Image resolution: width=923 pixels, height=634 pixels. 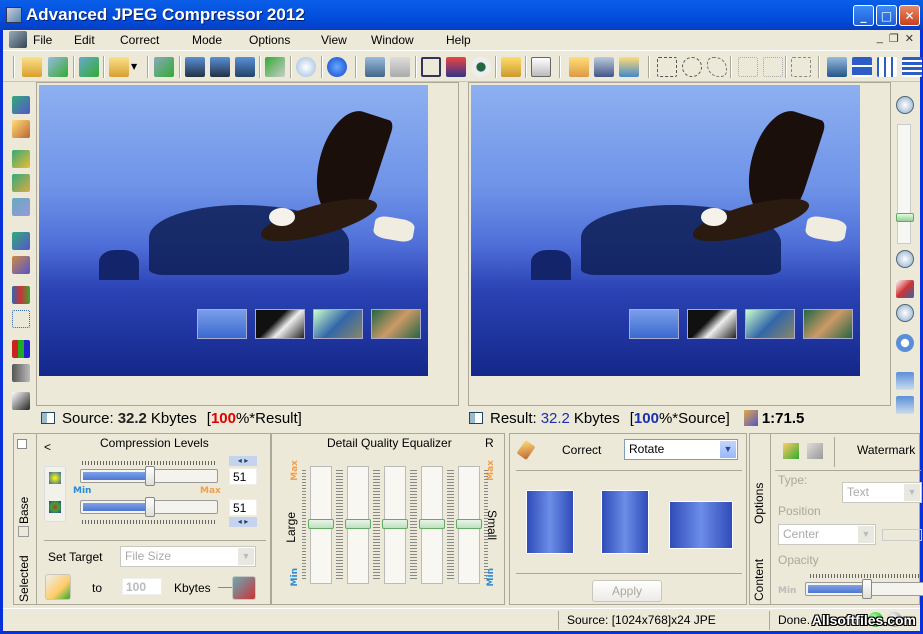 What do you see at coordinates (119, 67) in the screenshot?
I see `open-folder-icon` at bounding box center [119, 67].